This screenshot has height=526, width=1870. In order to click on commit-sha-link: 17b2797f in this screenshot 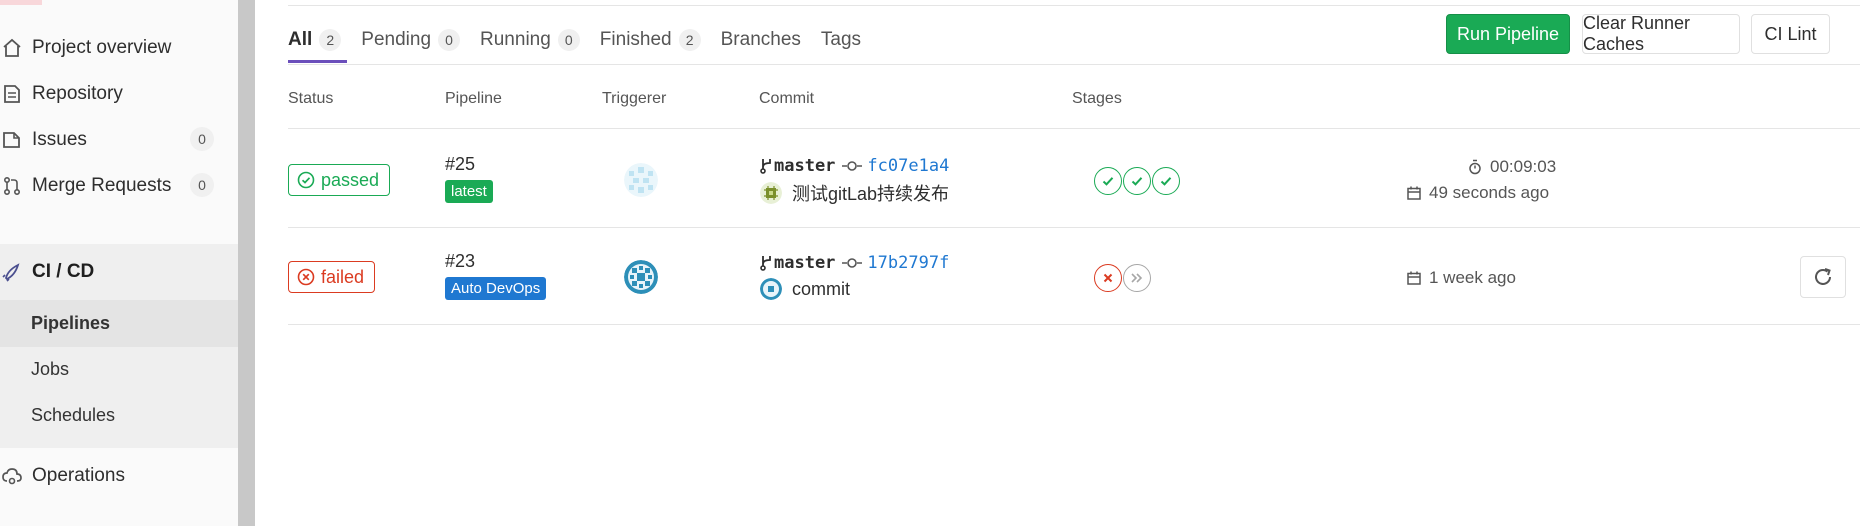, I will do `click(908, 263)`.